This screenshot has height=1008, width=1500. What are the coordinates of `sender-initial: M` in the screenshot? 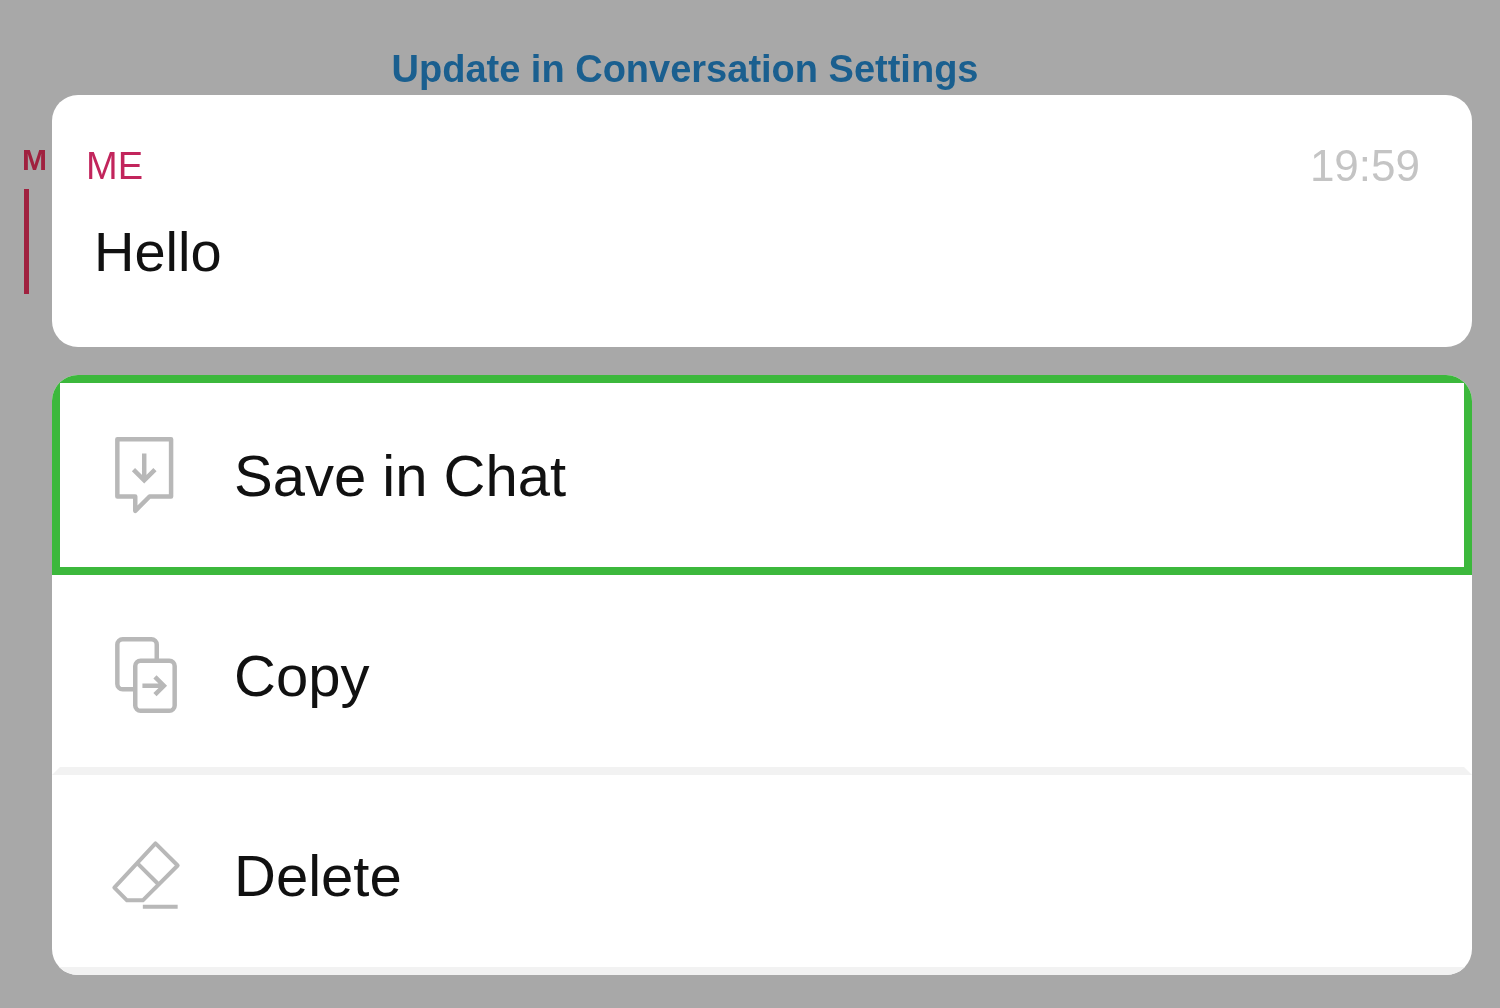 It's located at (34, 160).